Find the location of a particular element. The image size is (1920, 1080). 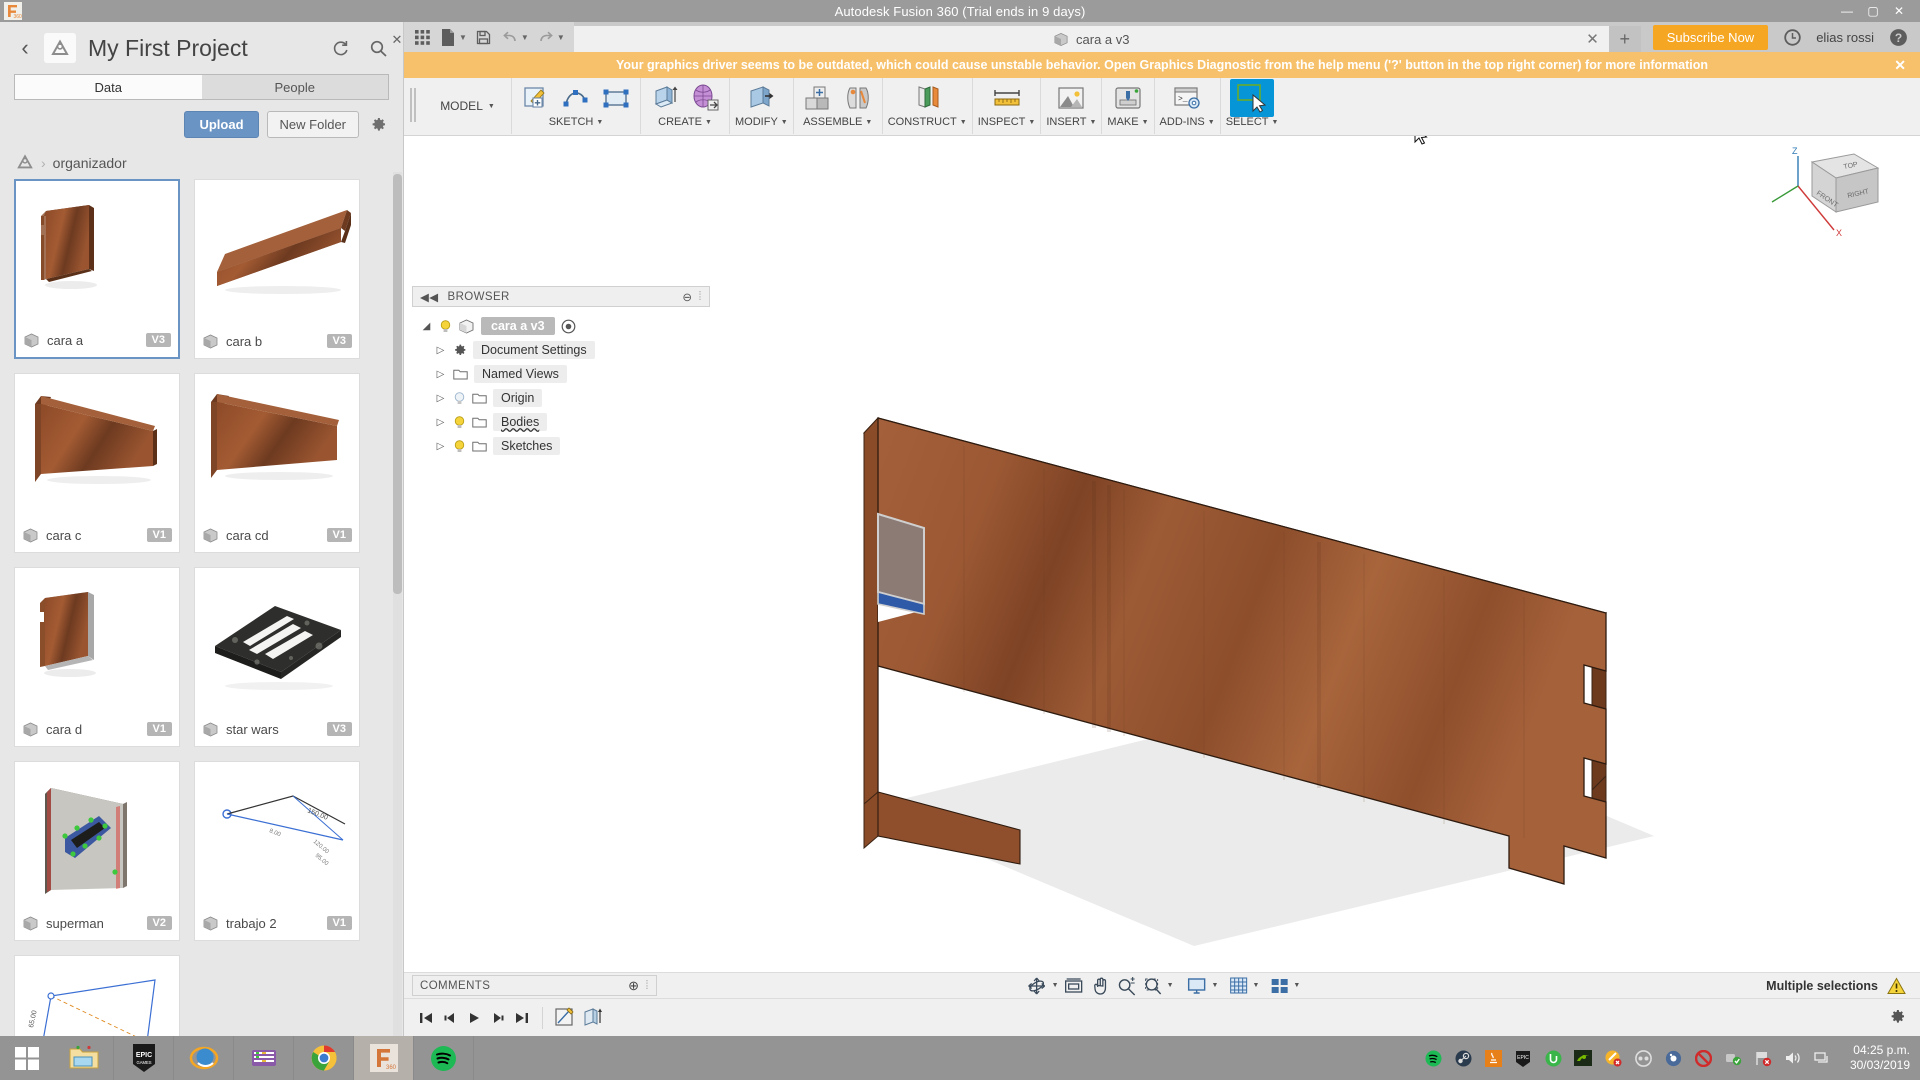

user-name: elias rossi is located at coordinates (1845, 37).